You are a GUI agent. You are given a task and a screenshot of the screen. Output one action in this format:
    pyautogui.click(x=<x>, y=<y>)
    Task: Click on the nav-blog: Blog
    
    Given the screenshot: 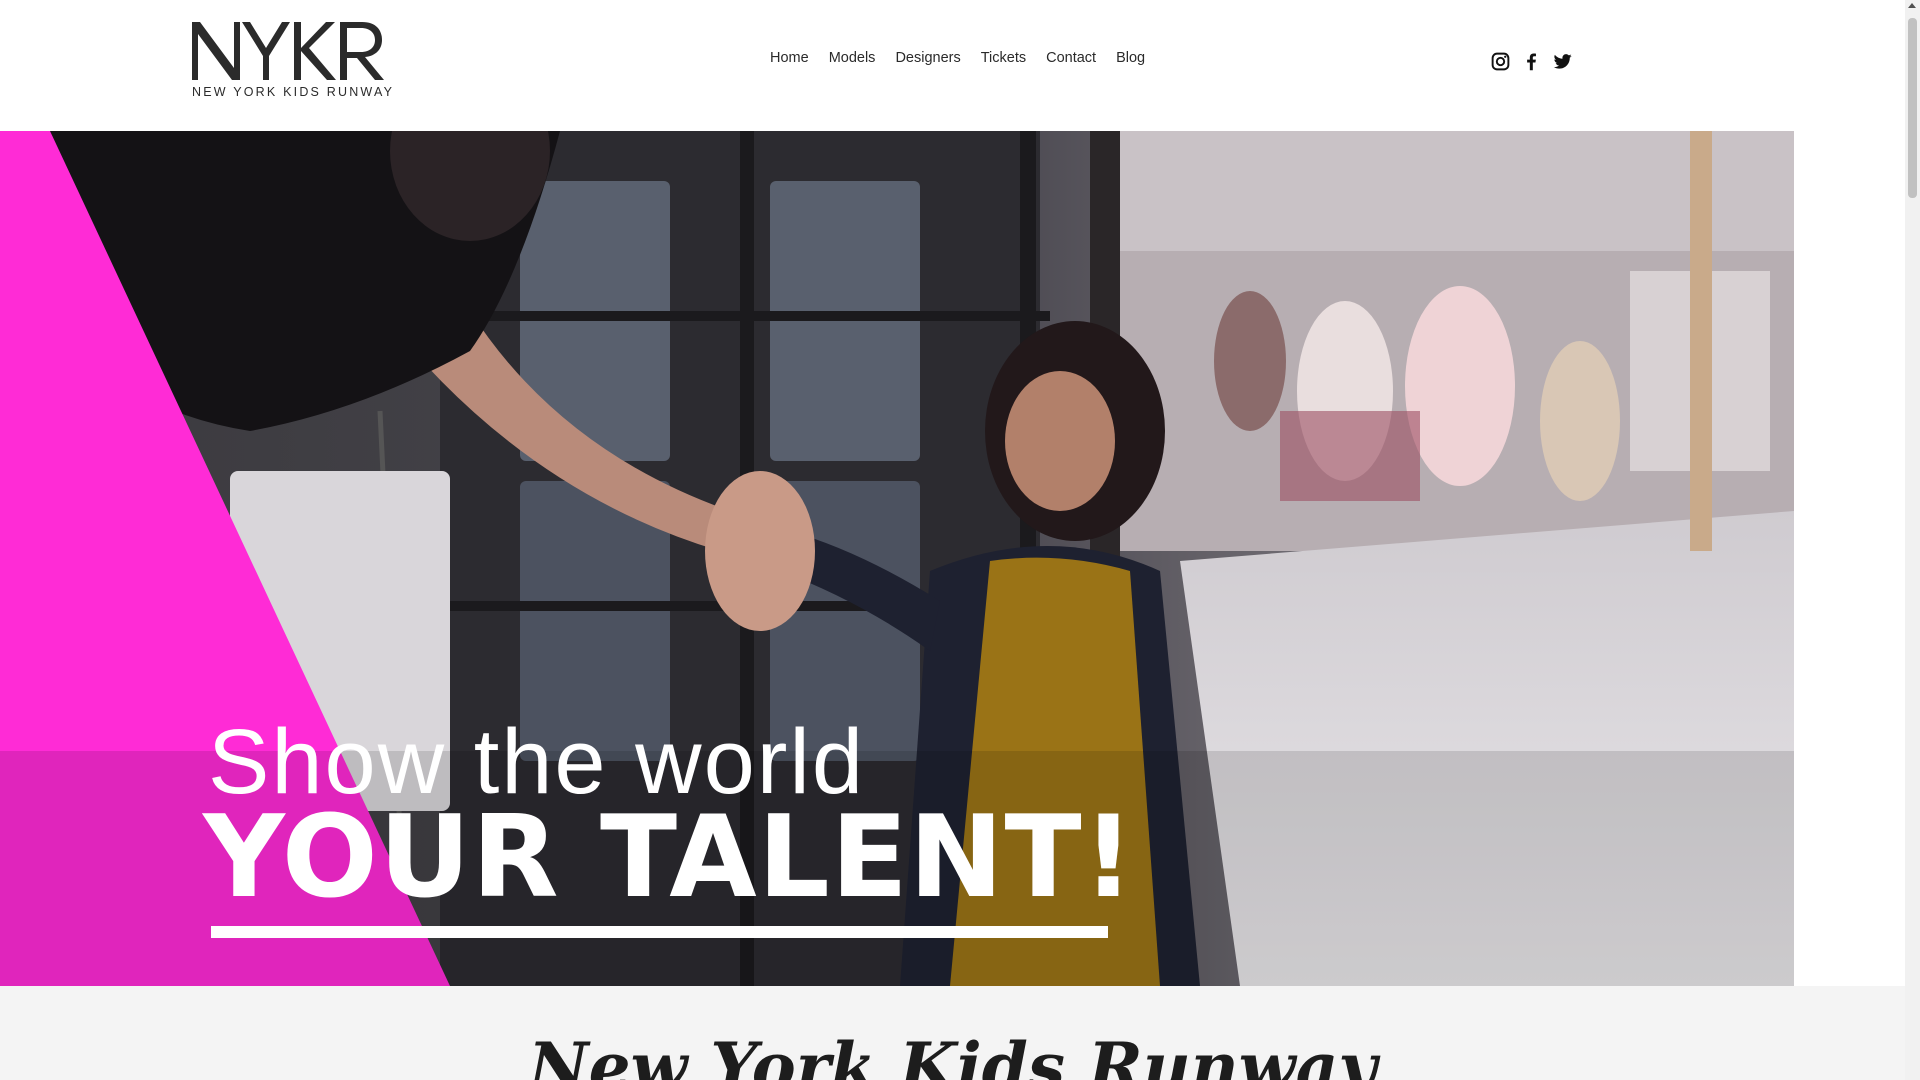 What is the action you would take?
    pyautogui.click(x=1130, y=58)
    